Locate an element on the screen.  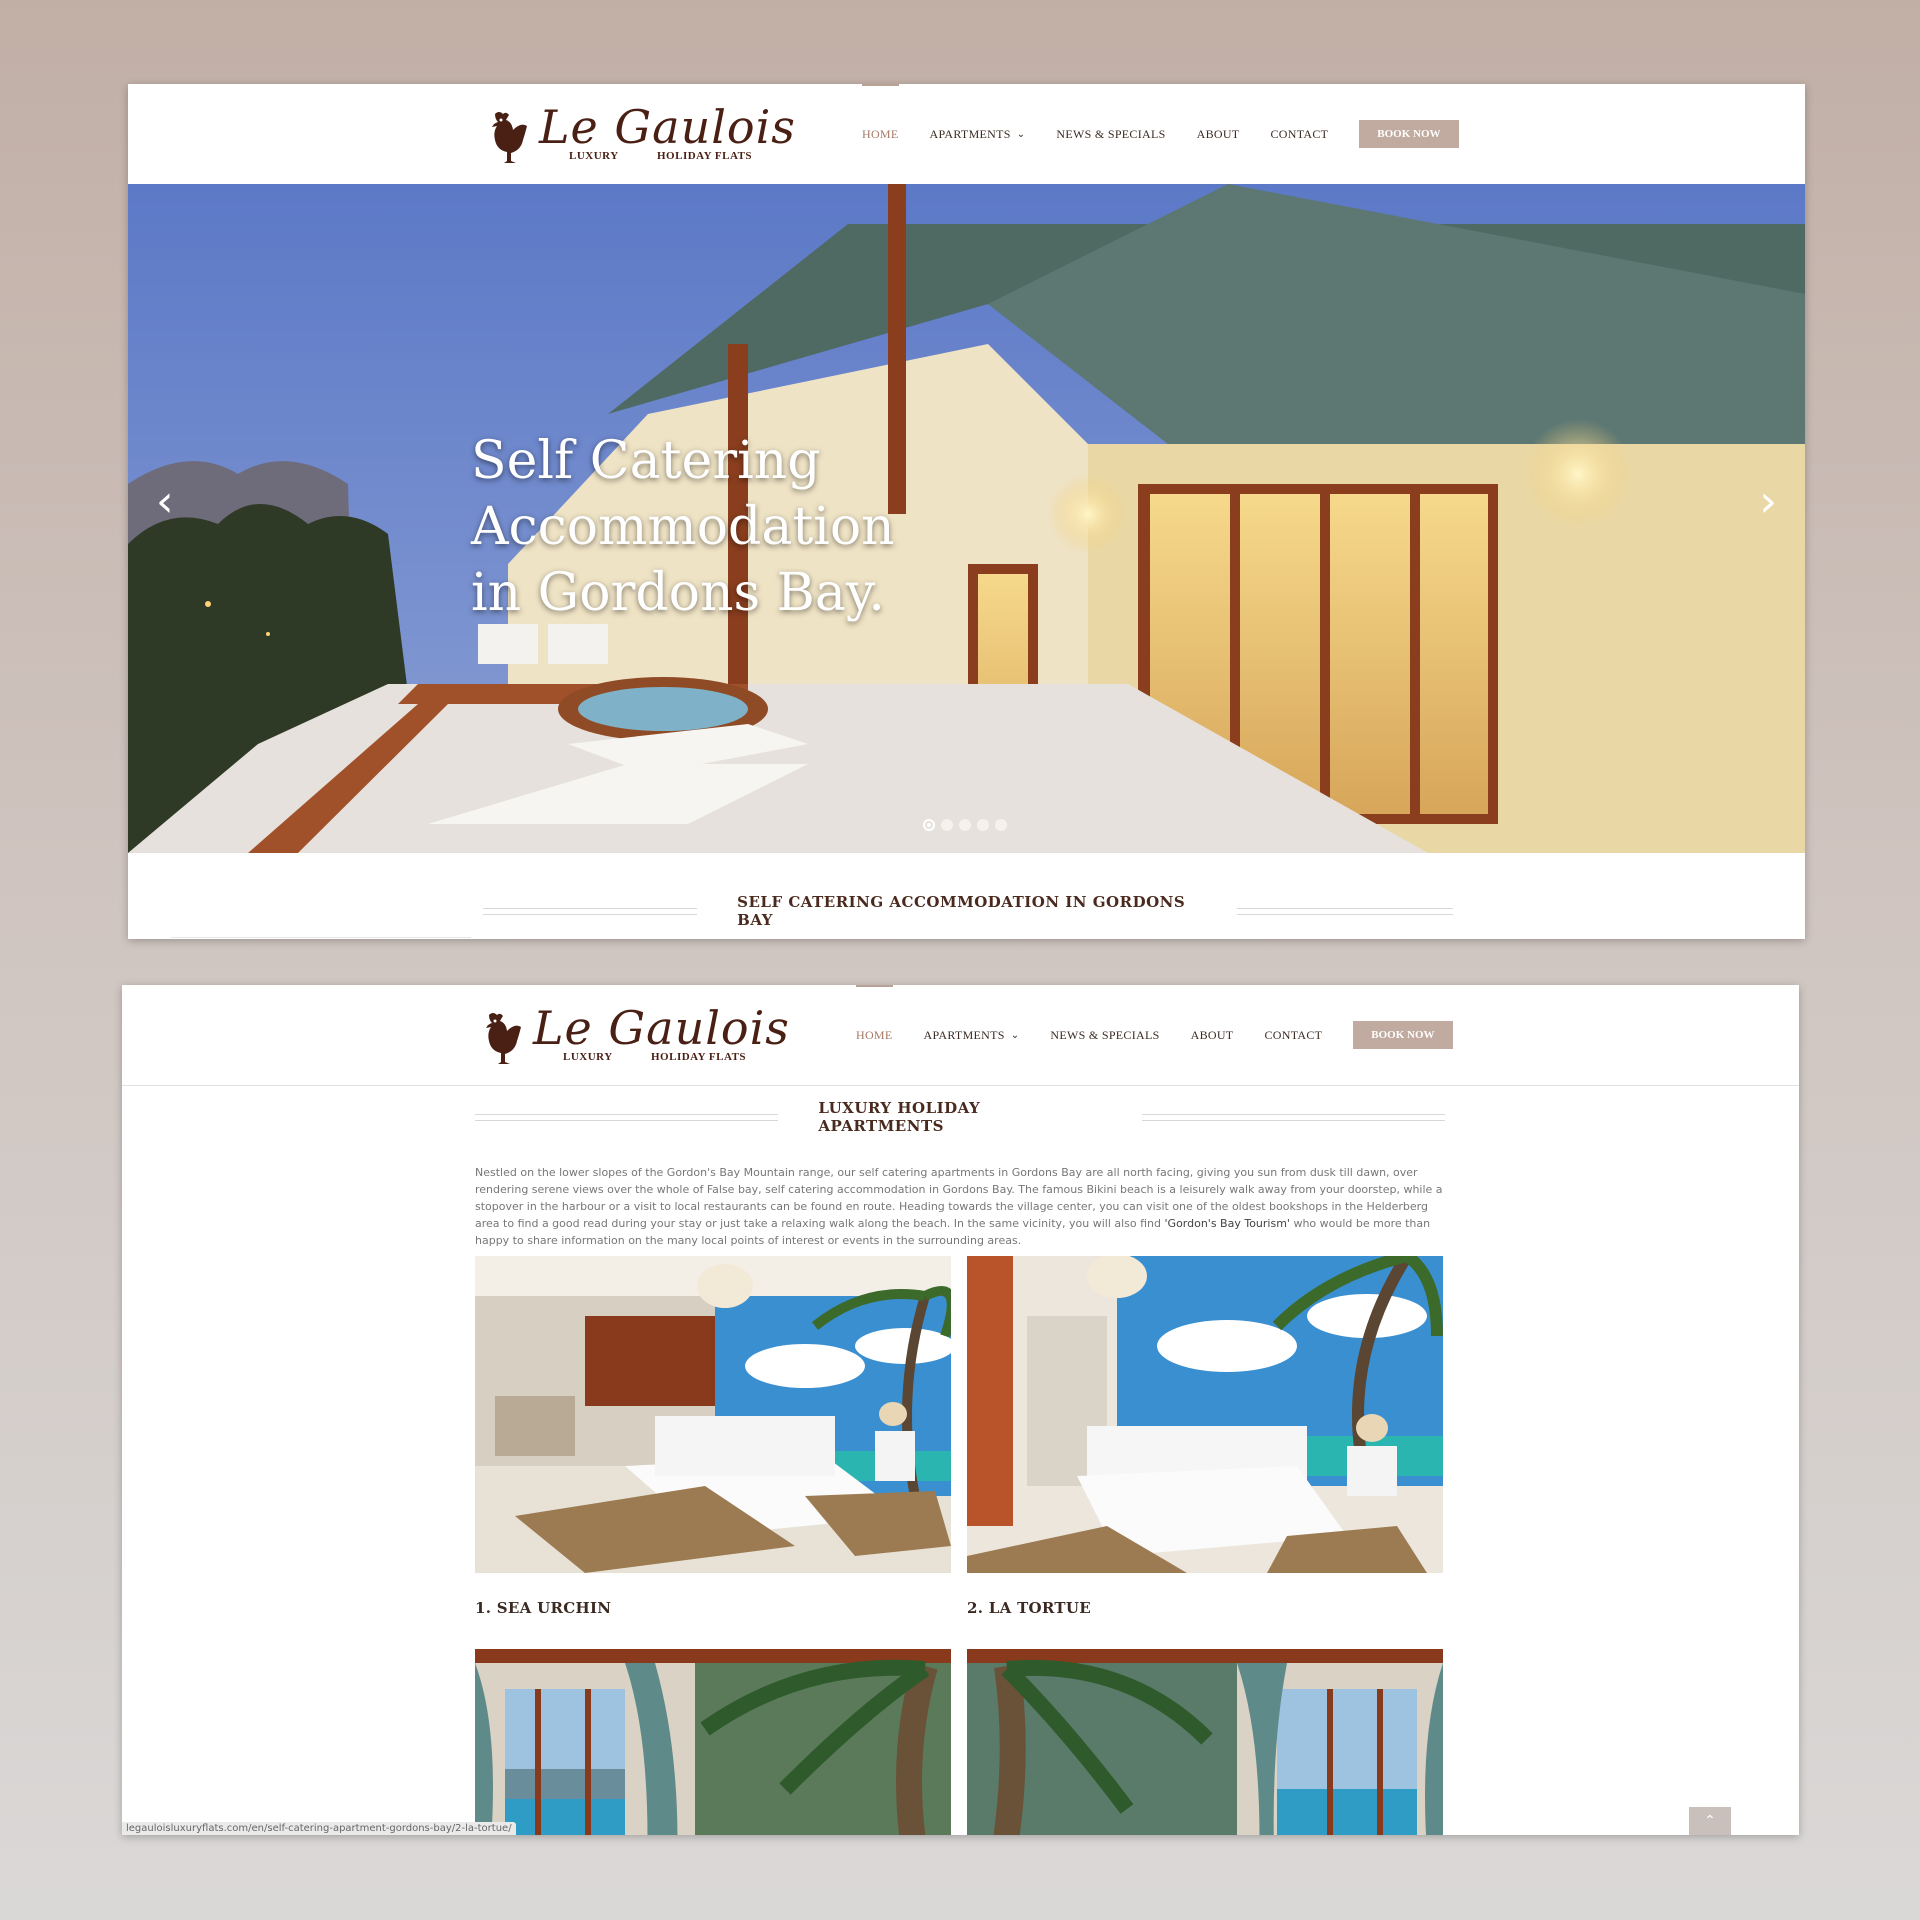
apartment-card-la-tortue: 2. LA TORTUE is located at coordinates (1205, 1436).